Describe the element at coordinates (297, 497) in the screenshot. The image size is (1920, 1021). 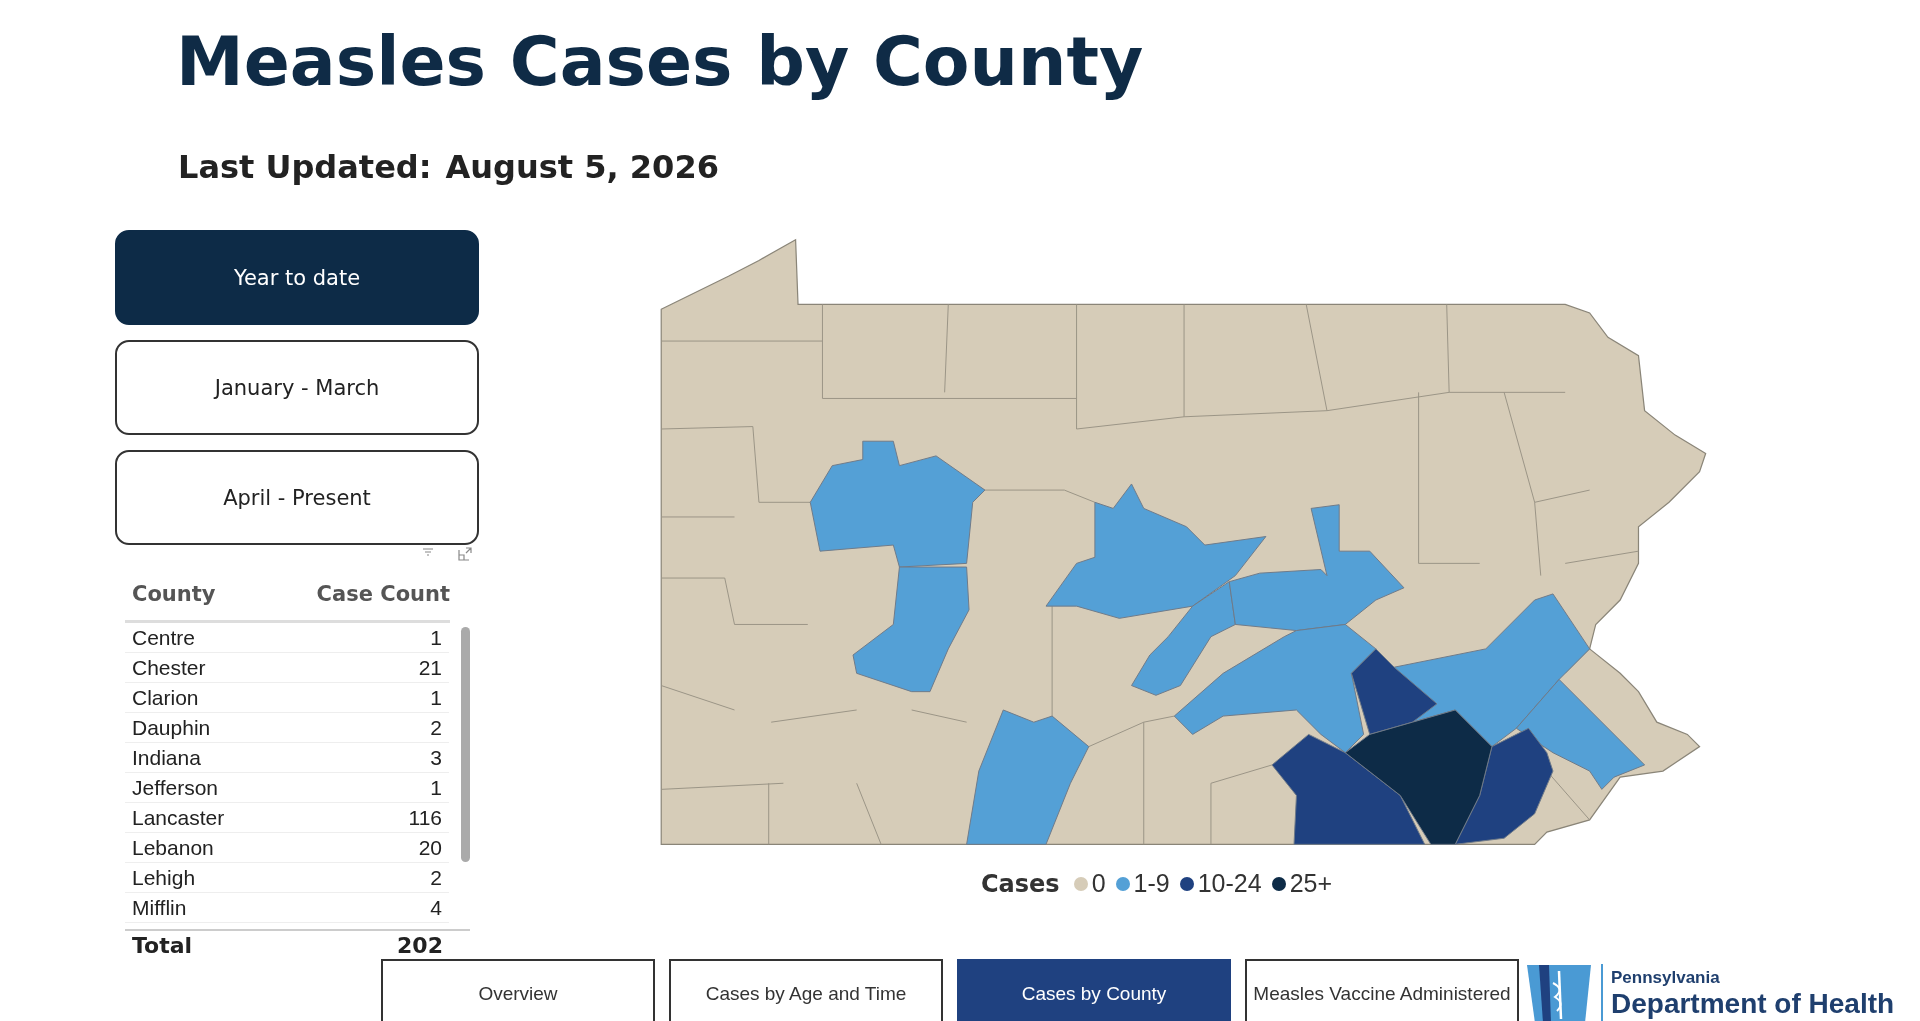
I see `period-button: April - Present` at that location.